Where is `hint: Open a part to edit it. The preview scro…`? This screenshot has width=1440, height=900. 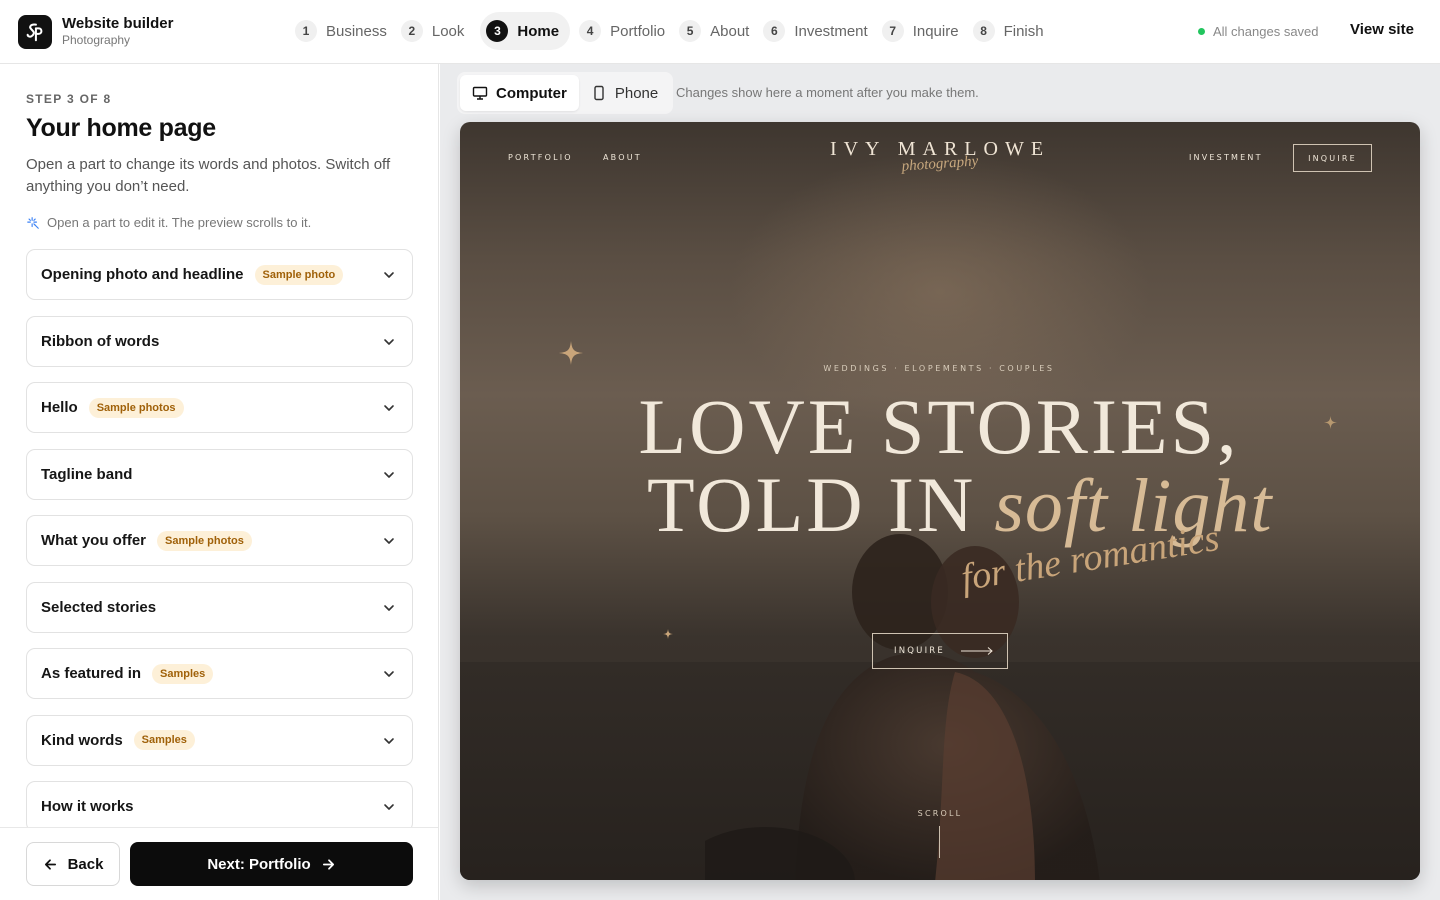 hint: Open a part to edit it. The preview scro… is located at coordinates (168, 222).